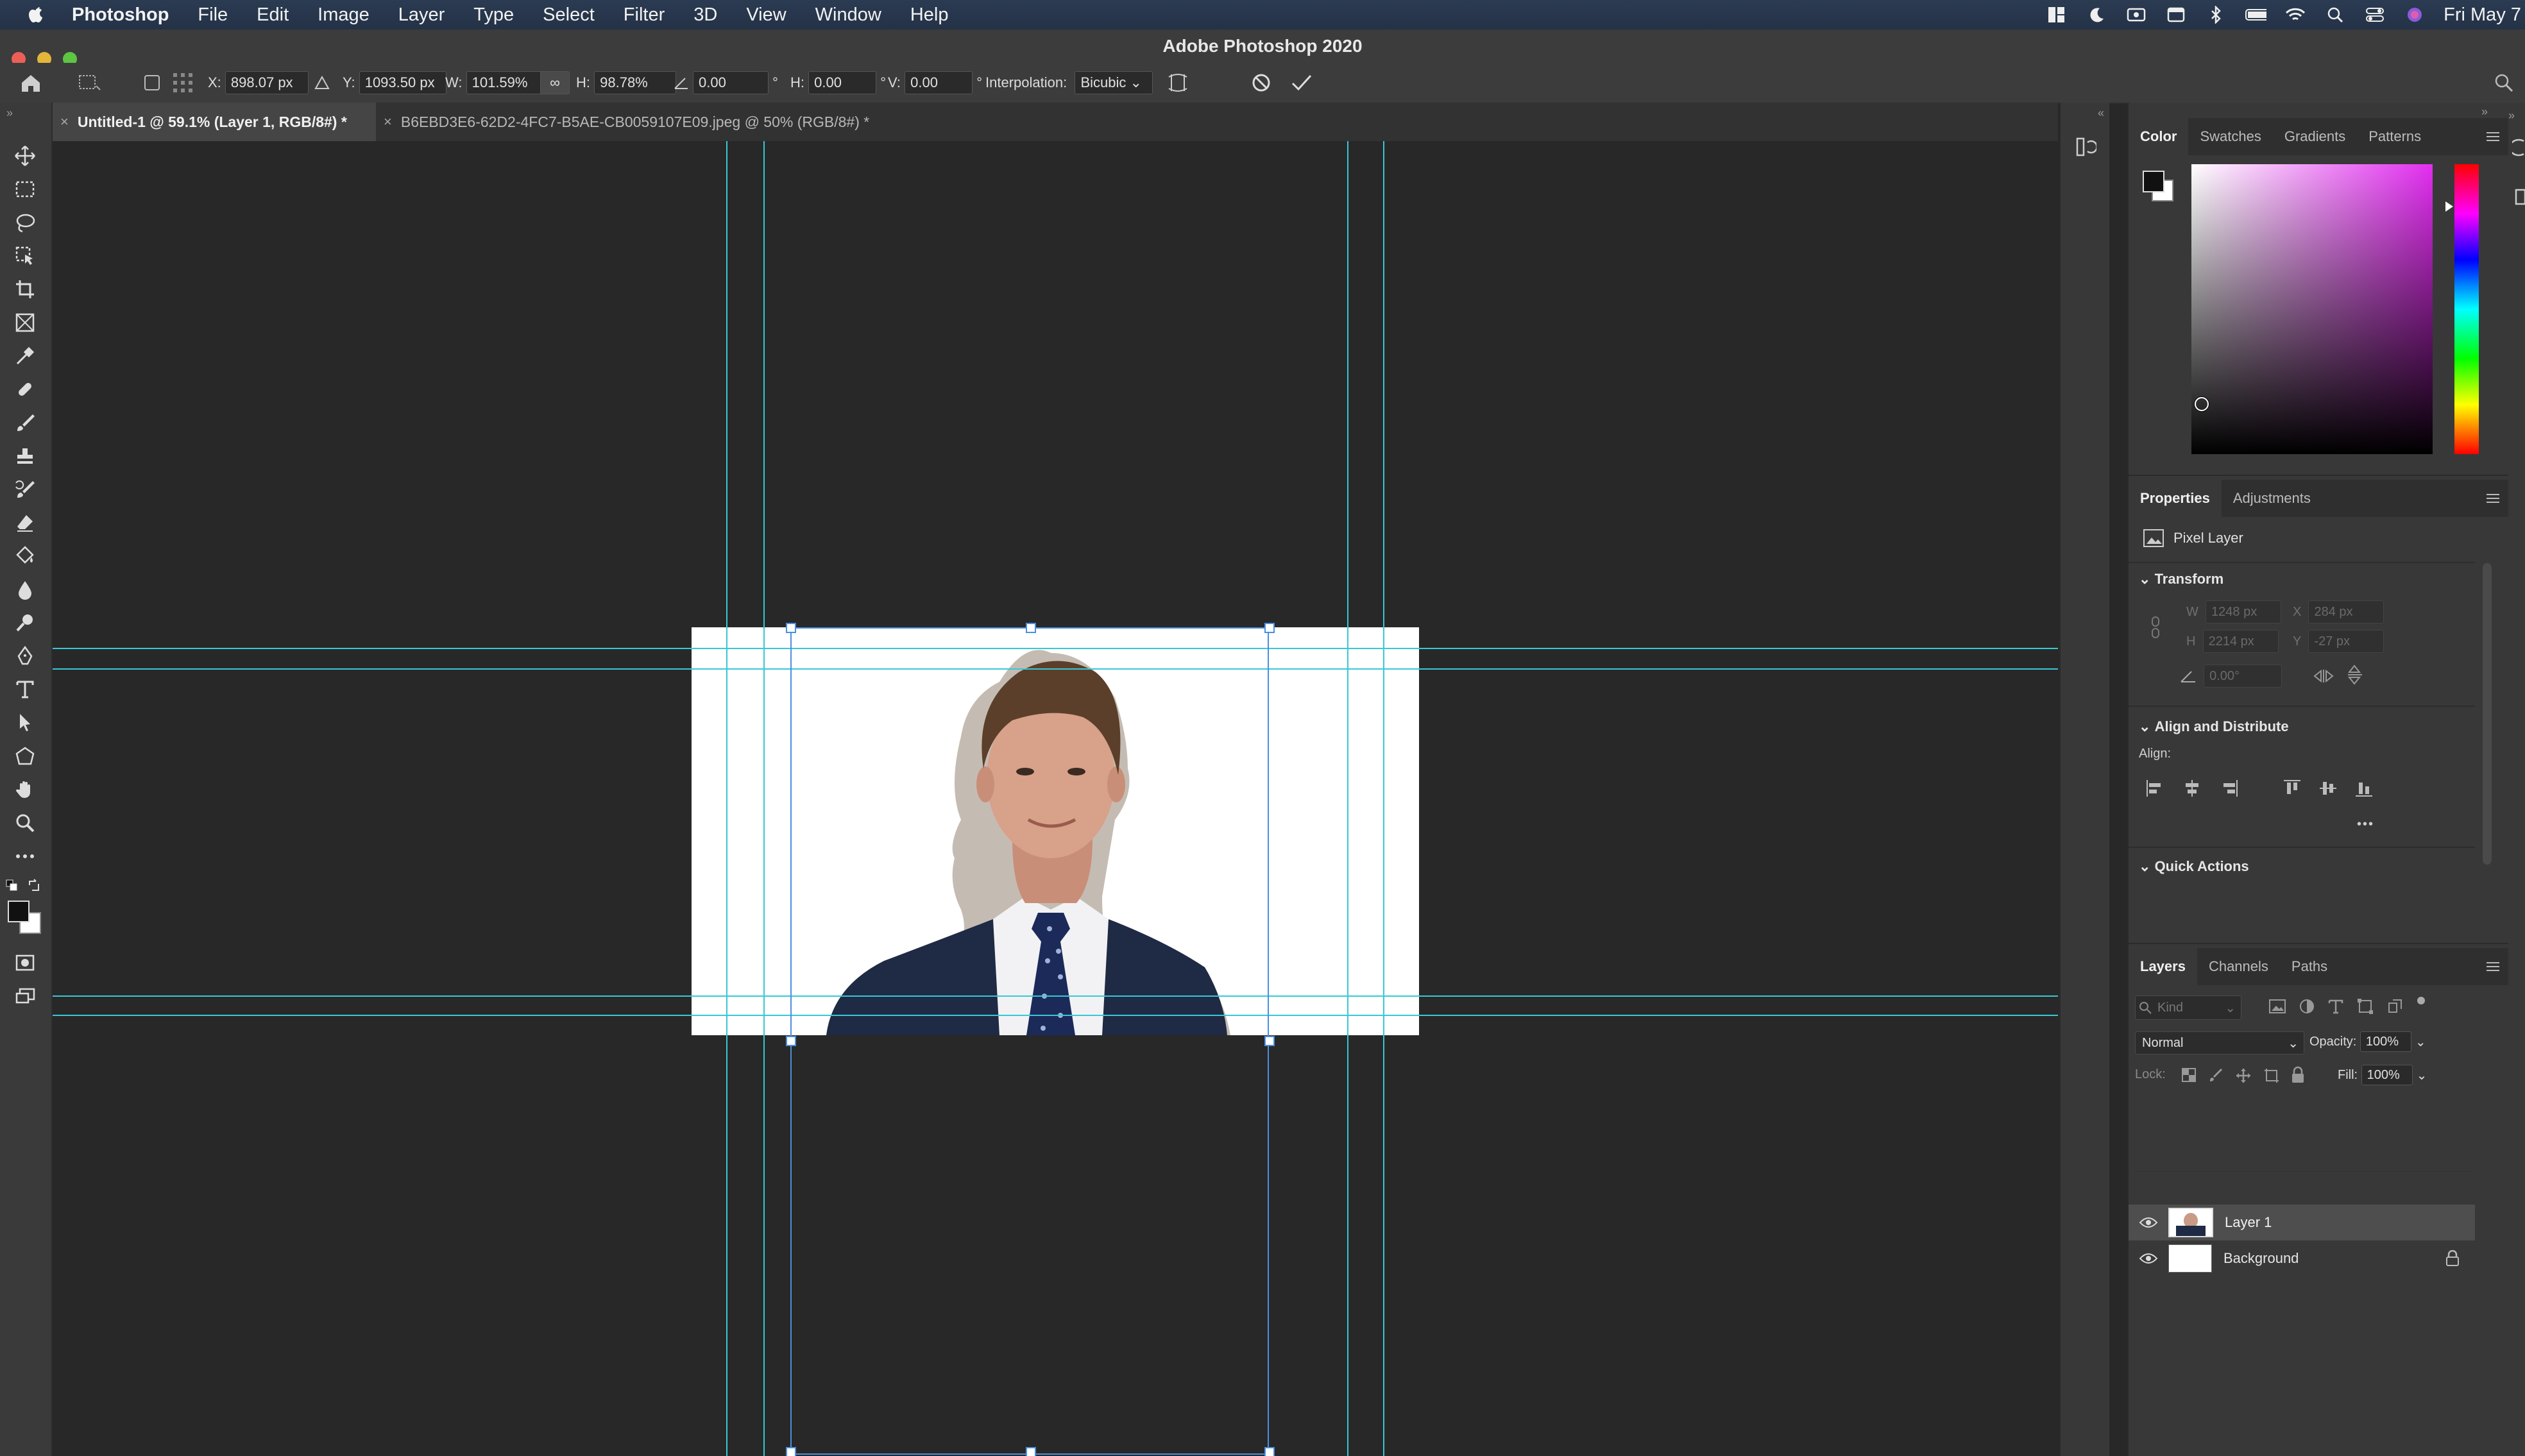 The image size is (2525, 1456). What do you see at coordinates (2487, 714) in the screenshot?
I see `properties-scrollbar` at bounding box center [2487, 714].